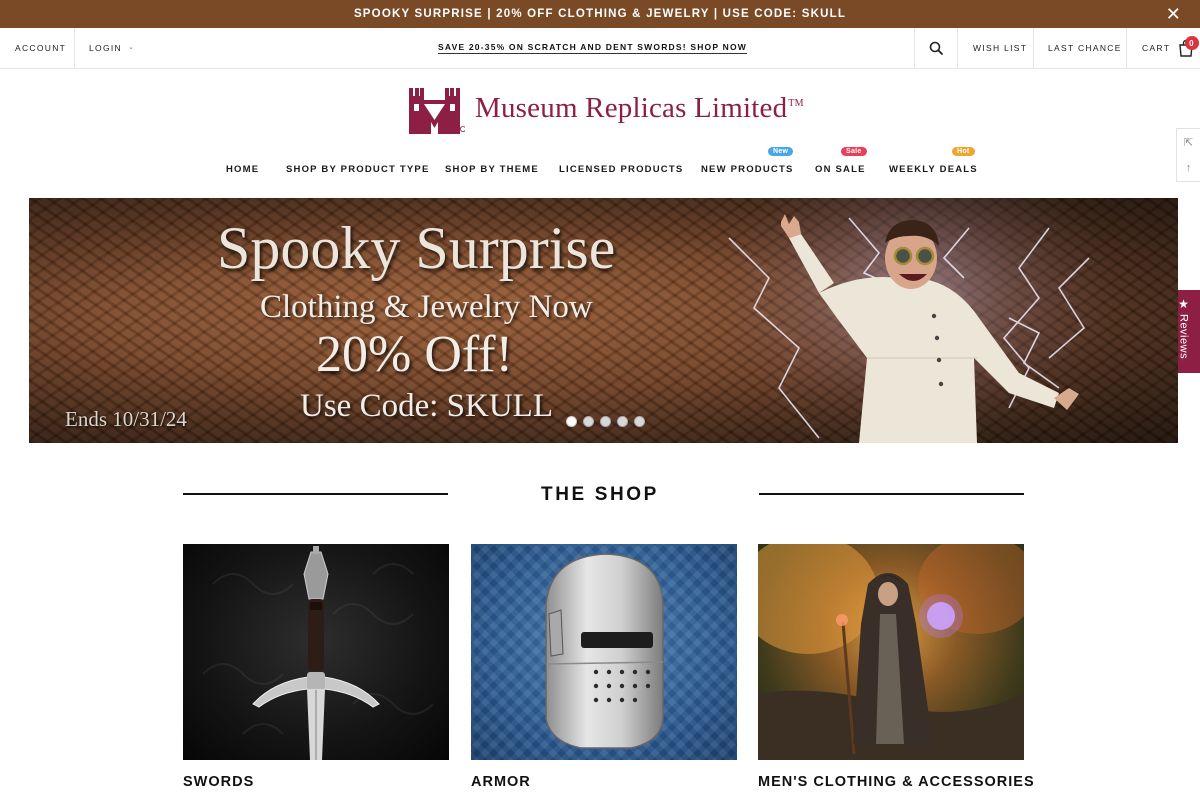 This screenshot has width=1200, height=800. What do you see at coordinates (747, 169) in the screenshot?
I see `nav-label: NEW PRODUCTS` at bounding box center [747, 169].